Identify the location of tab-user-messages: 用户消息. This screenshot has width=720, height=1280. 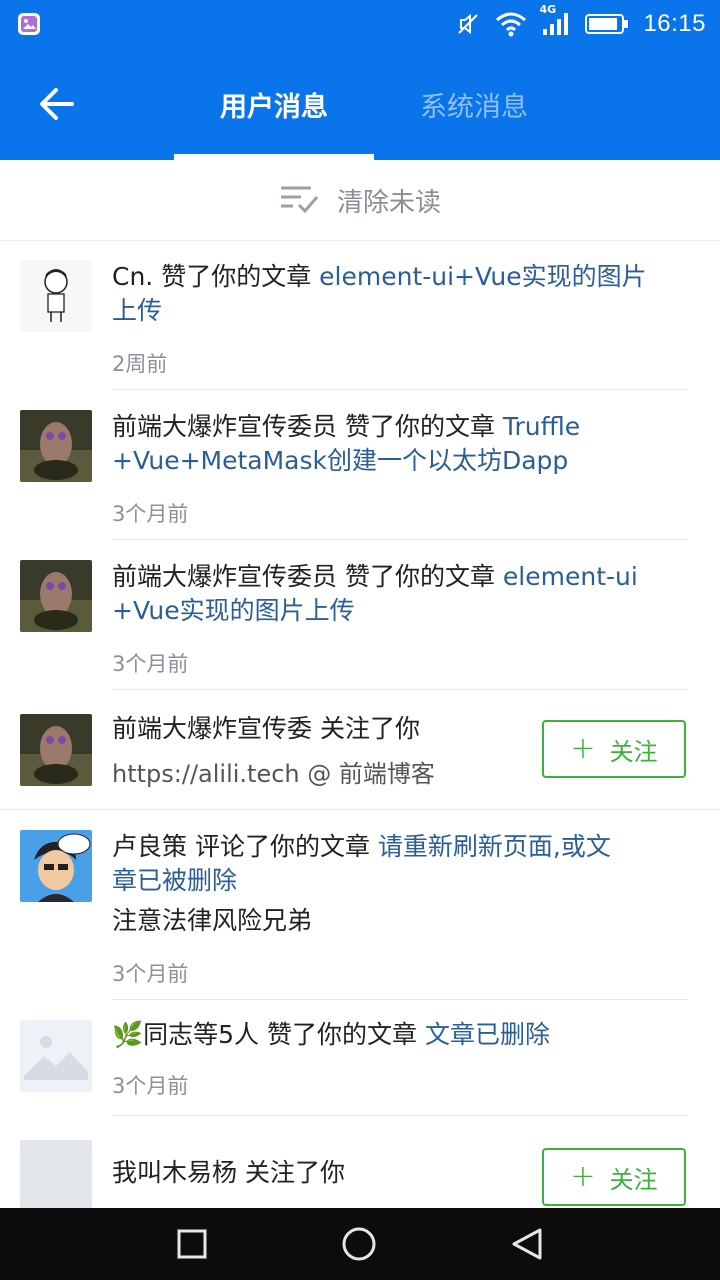
(274, 104).